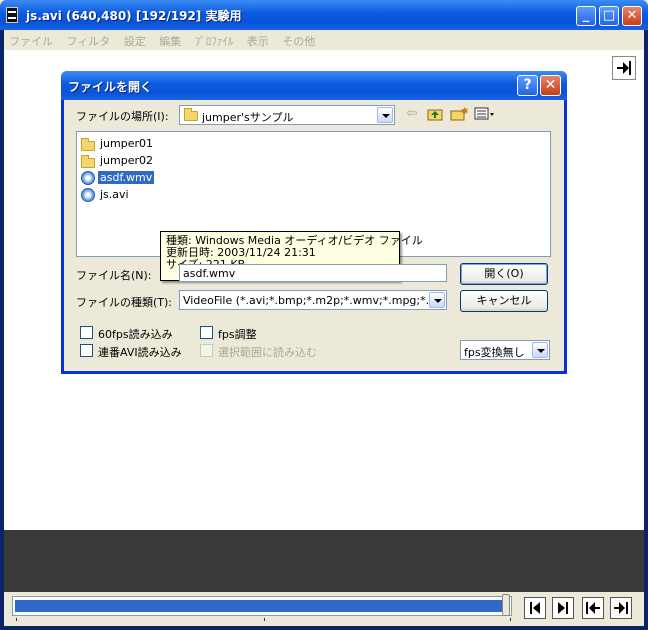 This screenshot has height=630, width=648. I want to click on fps60-label: 60fps読み込み, so click(135, 334).